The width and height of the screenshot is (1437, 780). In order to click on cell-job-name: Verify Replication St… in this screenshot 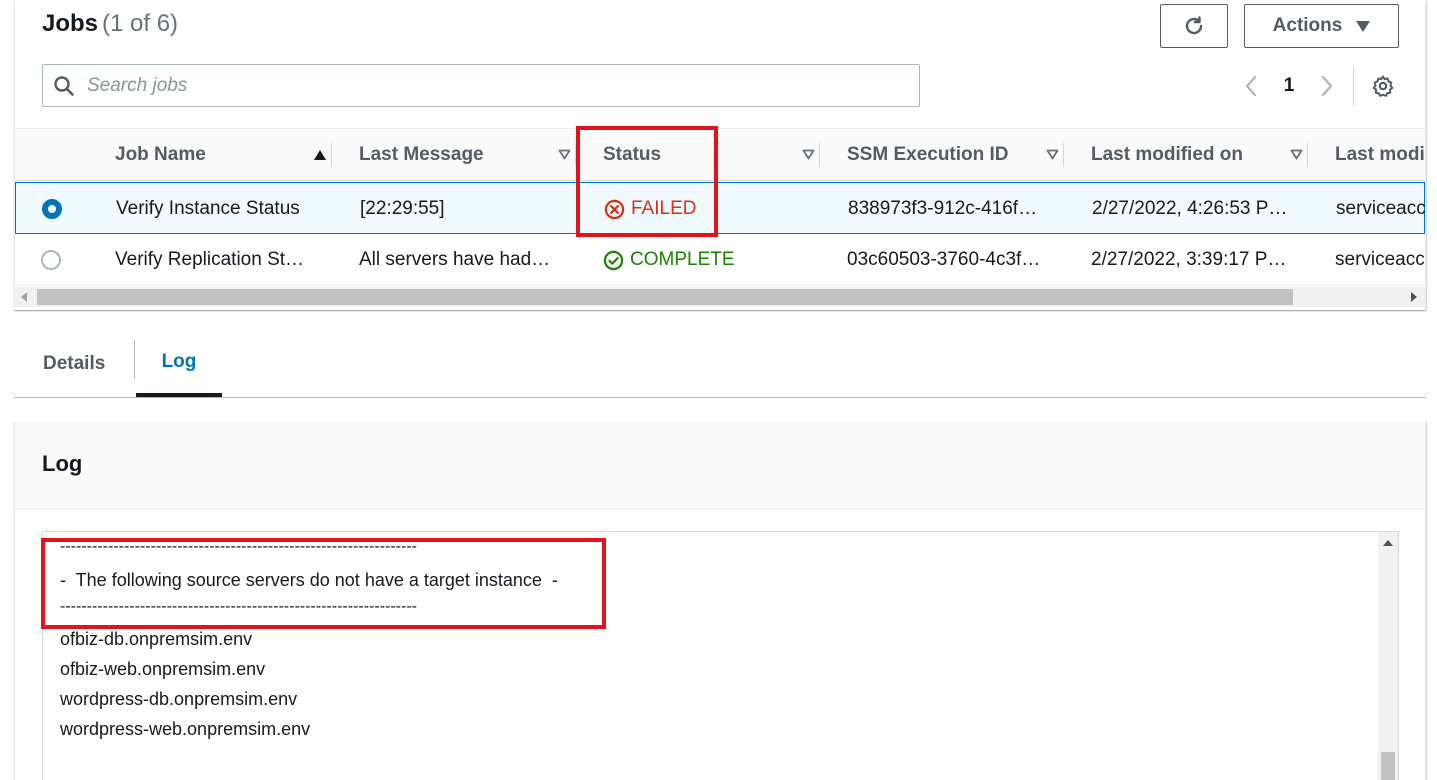, I will do `click(210, 259)`.